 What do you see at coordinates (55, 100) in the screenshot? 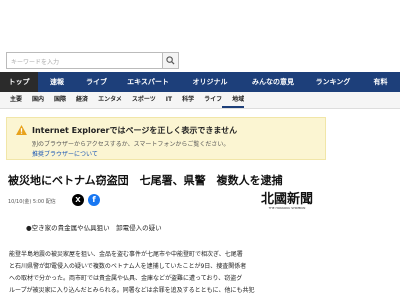
I see `category-world: 国際` at bounding box center [55, 100].